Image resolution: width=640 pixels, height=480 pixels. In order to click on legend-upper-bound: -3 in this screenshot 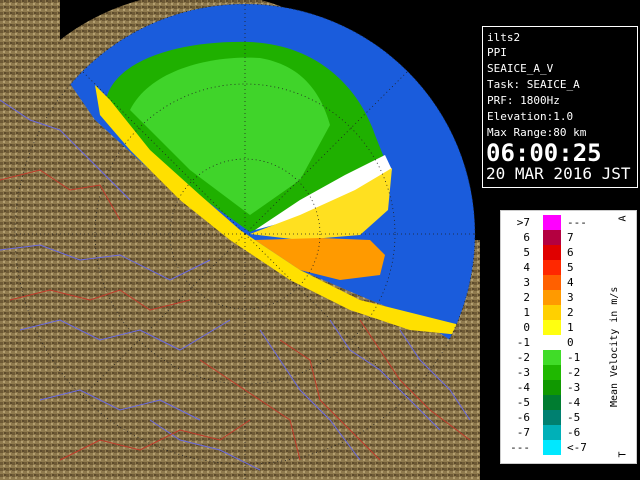, I will do `click(574, 387)`.